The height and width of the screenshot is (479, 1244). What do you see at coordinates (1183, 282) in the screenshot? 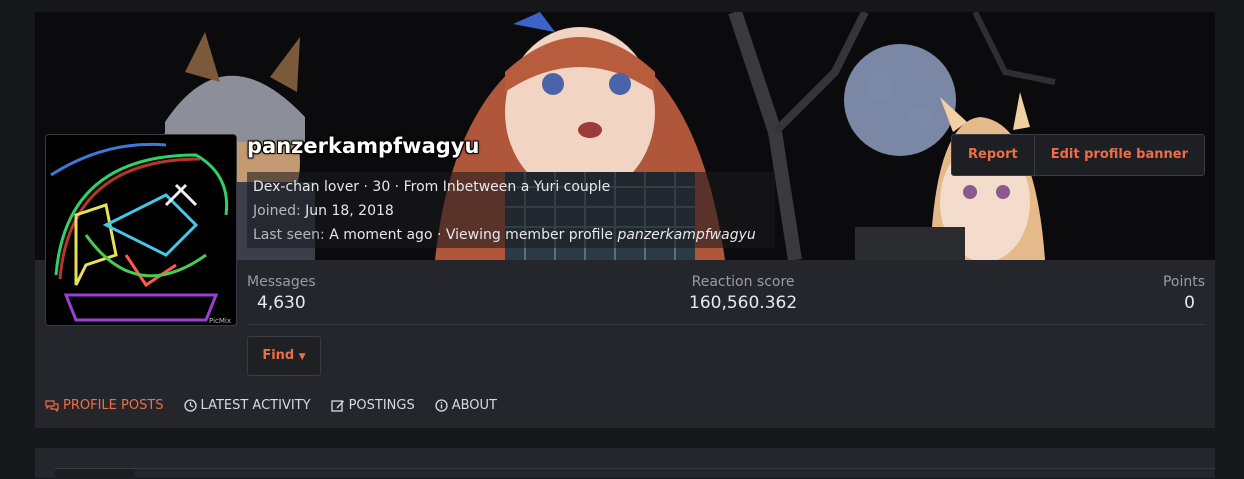
I see `points-label: Points` at bounding box center [1183, 282].